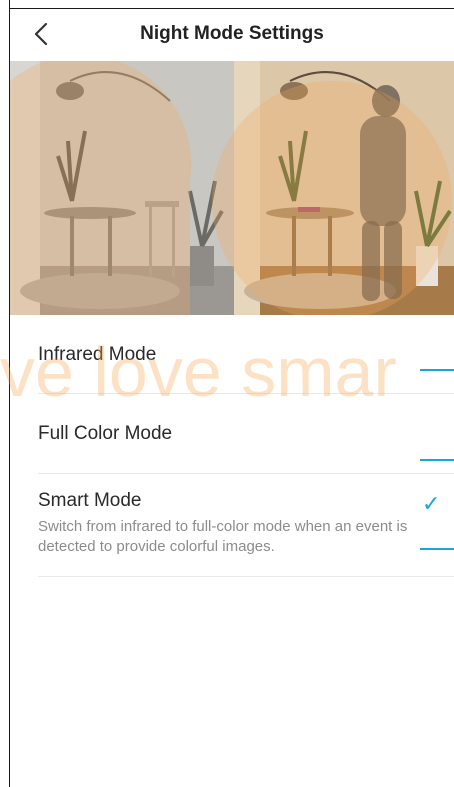 This screenshot has height=787, width=454. Describe the element at coordinates (246, 434) in the screenshot. I see `option-full-color-mode: Full Color Mode` at that location.